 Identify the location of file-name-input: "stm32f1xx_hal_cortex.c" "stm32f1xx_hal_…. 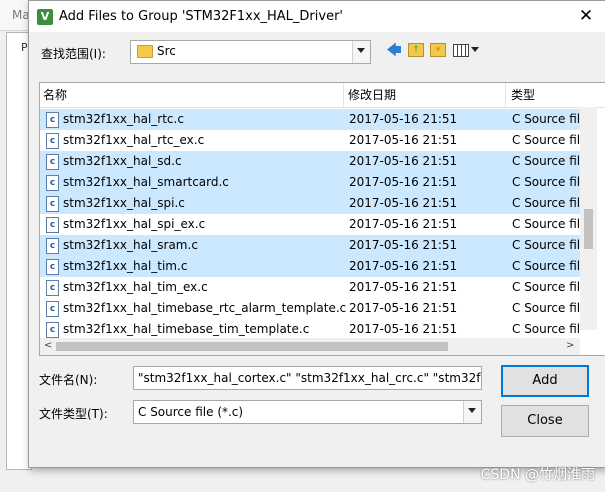
(307, 378).